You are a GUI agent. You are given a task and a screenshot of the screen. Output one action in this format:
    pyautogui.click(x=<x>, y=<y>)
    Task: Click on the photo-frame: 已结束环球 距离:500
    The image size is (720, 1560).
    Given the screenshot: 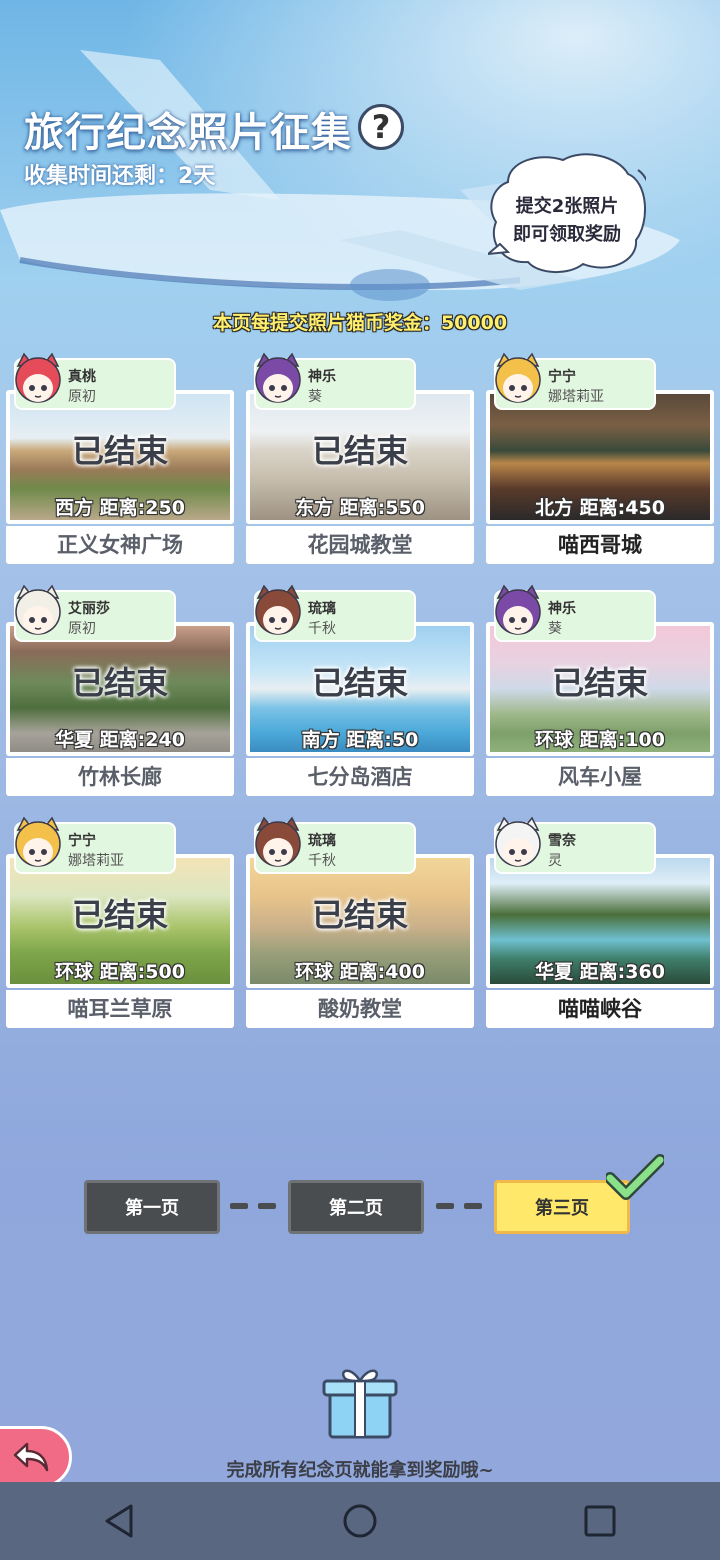 What is the action you would take?
    pyautogui.click(x=120, y=921)
    